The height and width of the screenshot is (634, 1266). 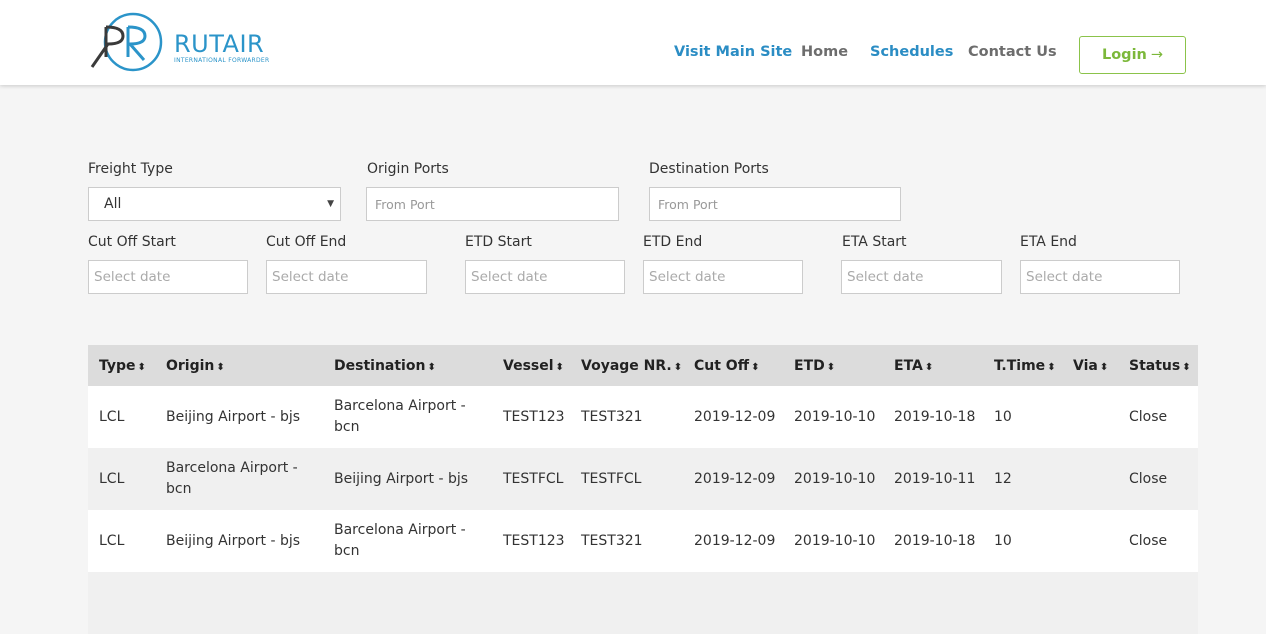 I want to click on eta-end-input: Select date, so click(x=1100, y=277).